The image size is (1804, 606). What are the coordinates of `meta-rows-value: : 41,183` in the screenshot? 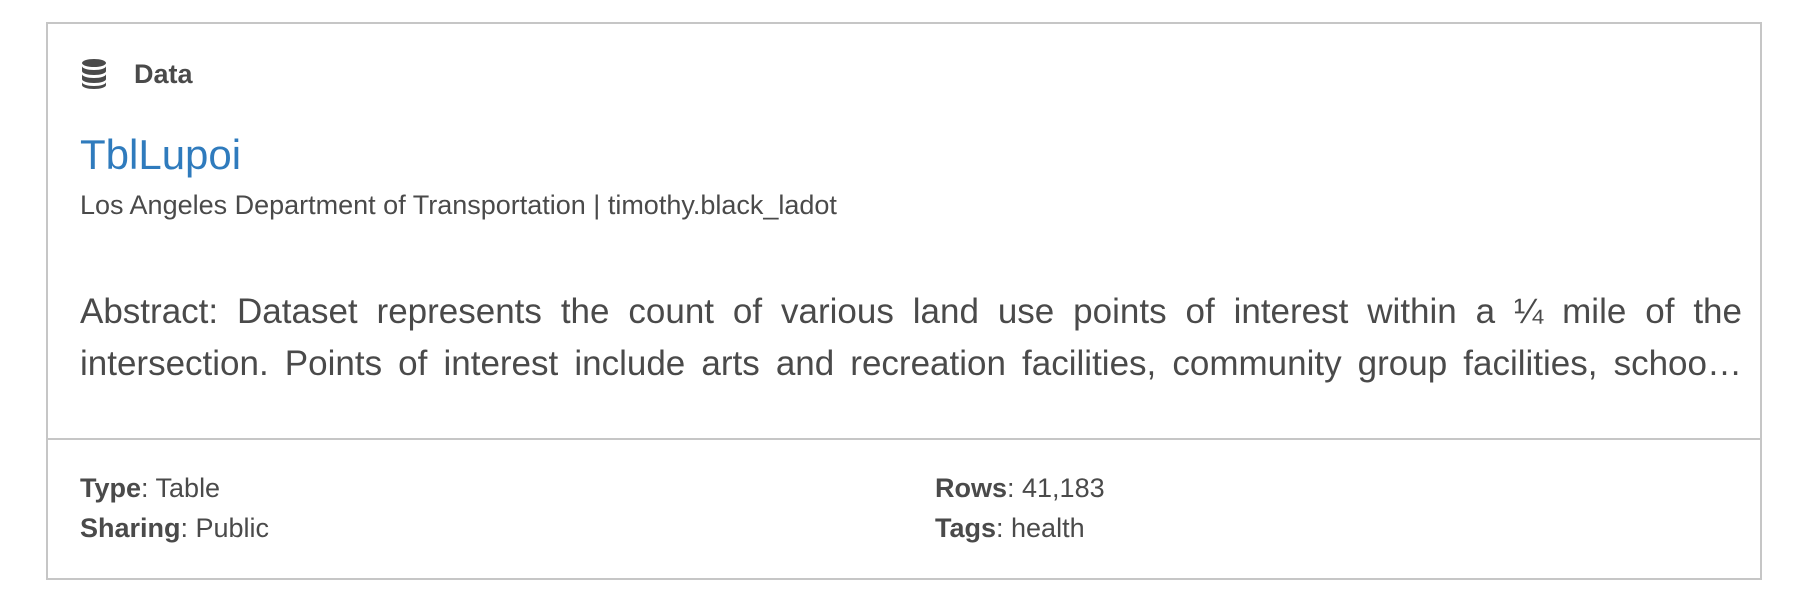 It's located at (1056, 488).